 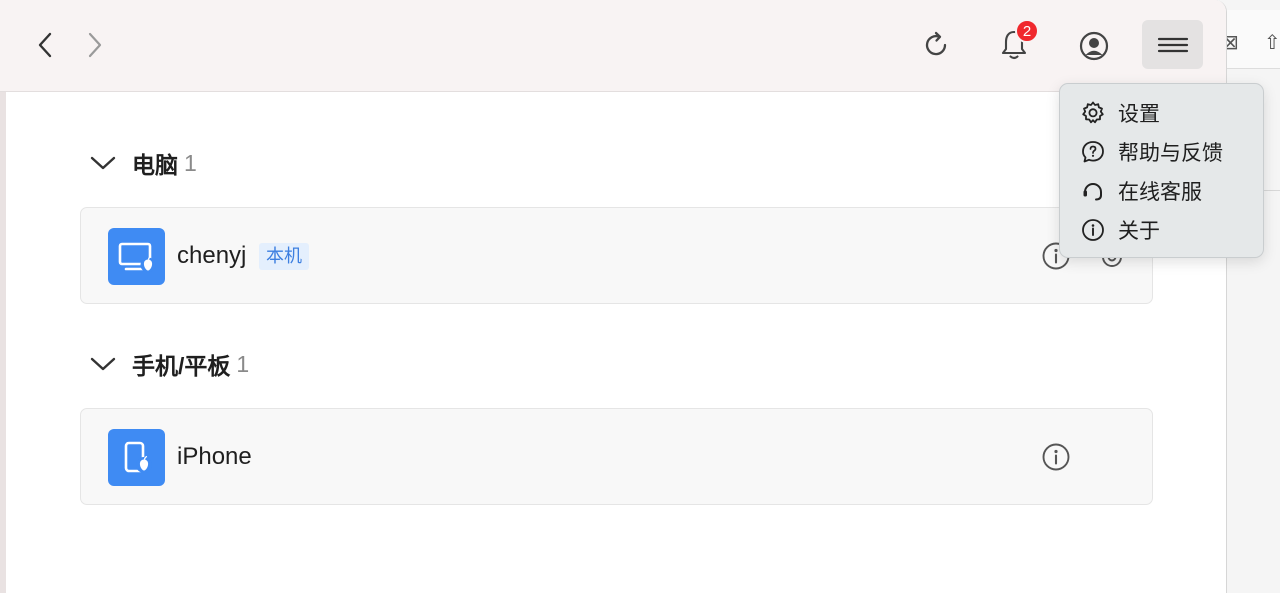 What do you see at coordinates (155, 165) in the screenshot?
I see `section-title: 电脑` at bounding box center [155, 165].